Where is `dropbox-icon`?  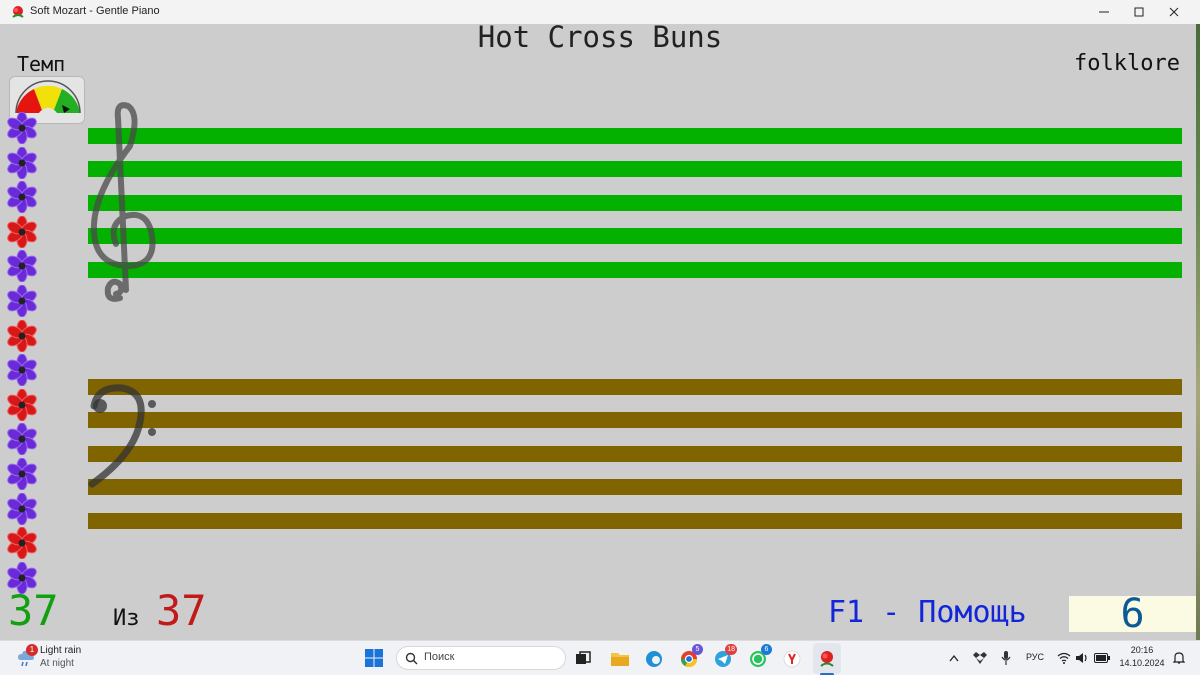 dropbox-icon is located at coordinates (980, 658).